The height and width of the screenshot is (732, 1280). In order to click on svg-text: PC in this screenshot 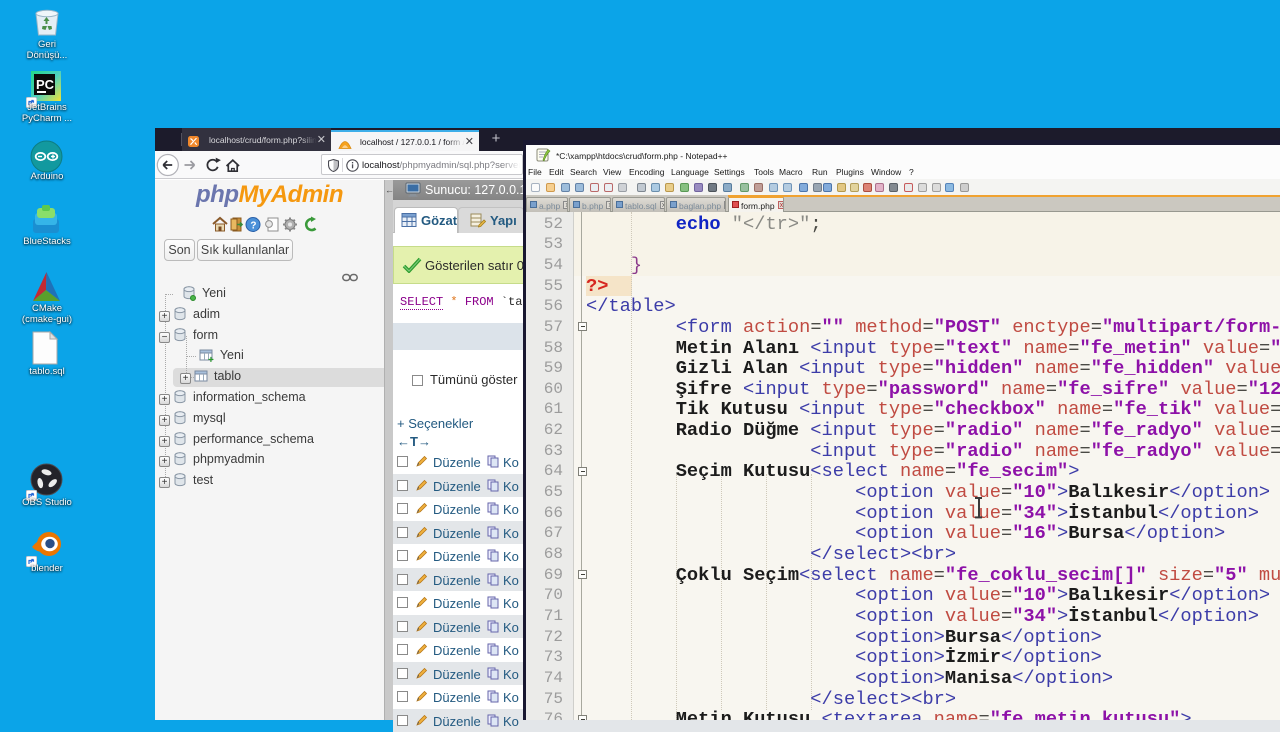, I will do `click(45, 84)`.